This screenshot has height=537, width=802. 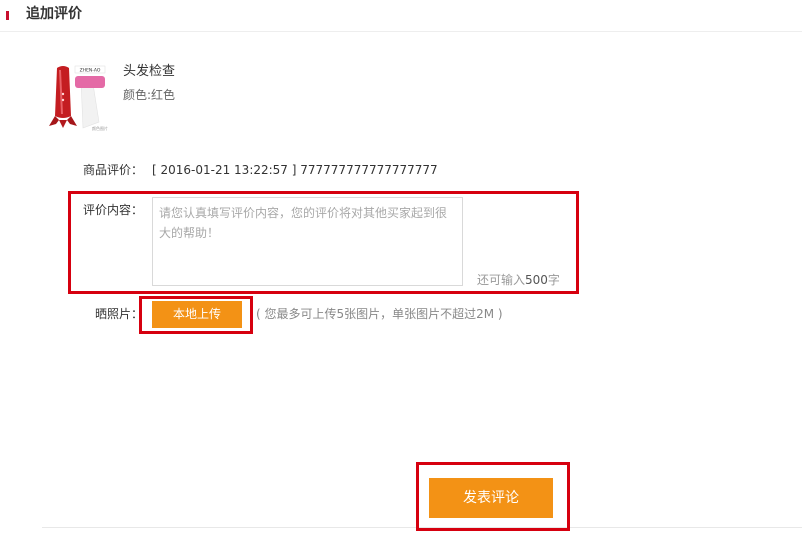 What do you see at coordinates (149, 95) in the screenshot?
I see `product-attribute: 颜色:红色` at bounding box center [149, 95].